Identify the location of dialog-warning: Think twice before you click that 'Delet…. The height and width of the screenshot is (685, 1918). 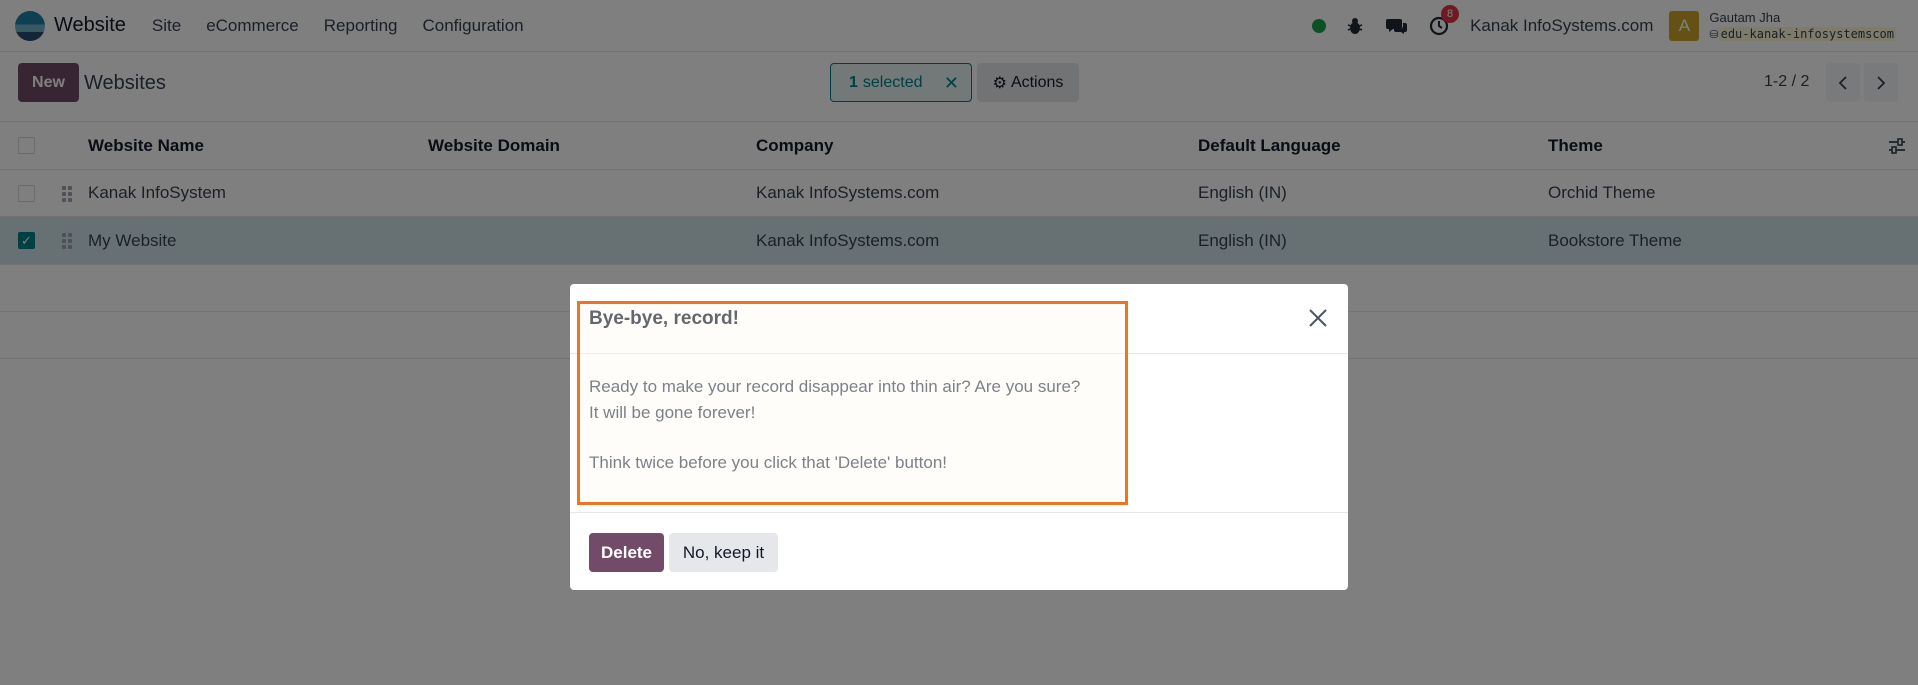
(768, 462).